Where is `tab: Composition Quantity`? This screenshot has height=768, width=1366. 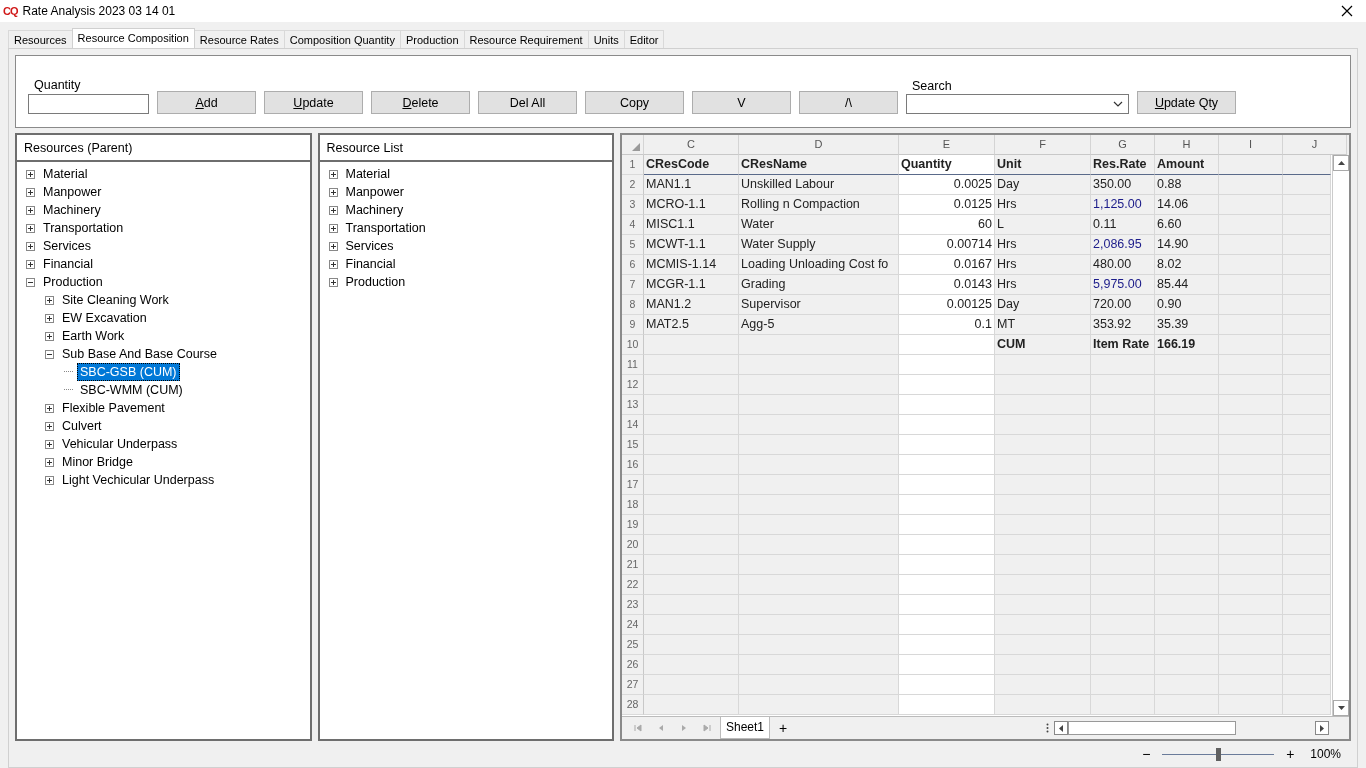
tab: Composition Quantity is located at coordinates (342, 39).